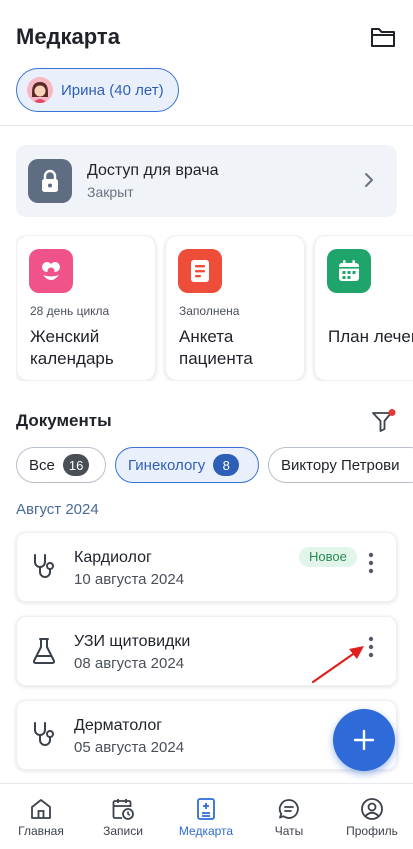 This screenshot has height=849, width=413. Describe the element at coordinates (369, 180) in the screenshot. I see `chevron-right-icon` at that location.